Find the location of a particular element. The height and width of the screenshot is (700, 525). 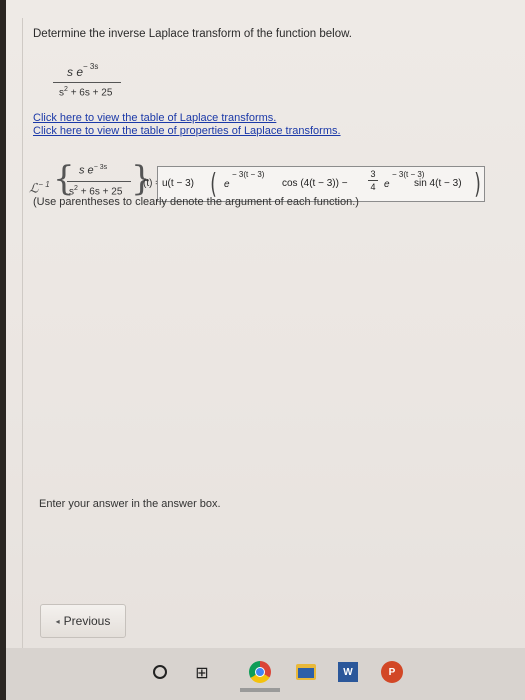

exp-base-1: e is located at coordinates (227, 184).